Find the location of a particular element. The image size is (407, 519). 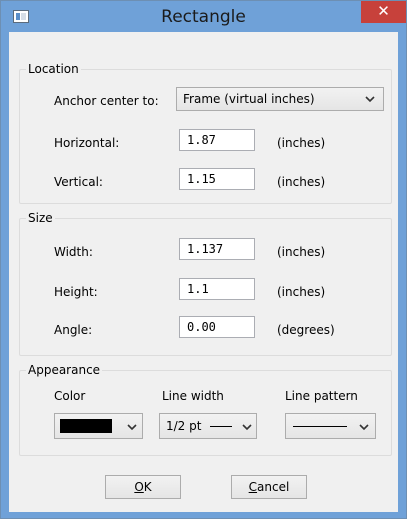

title-bar: Rectangle ✕ is located at coordinates (203, 16).